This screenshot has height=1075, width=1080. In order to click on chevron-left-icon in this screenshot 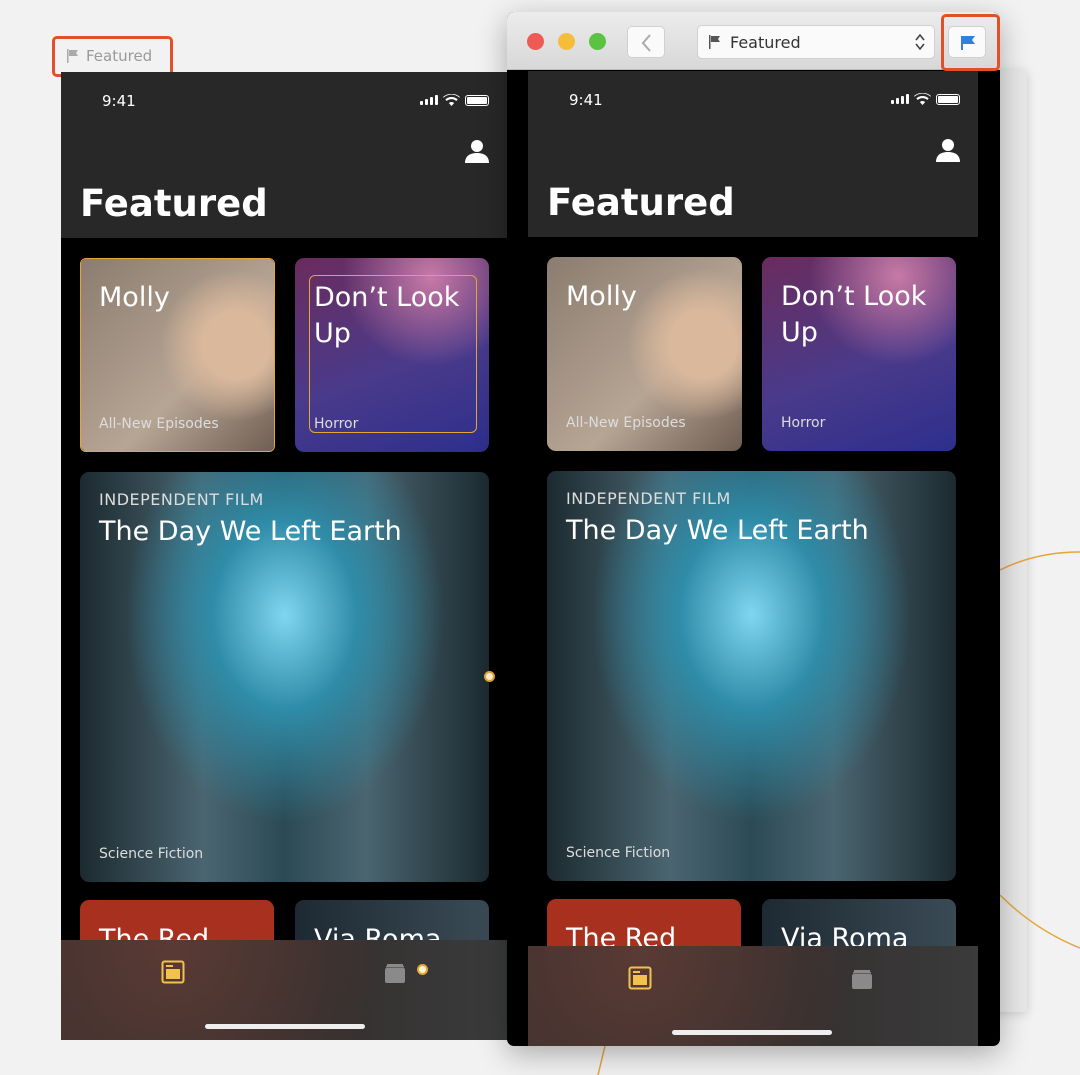, I will do `click(646, 43)`.